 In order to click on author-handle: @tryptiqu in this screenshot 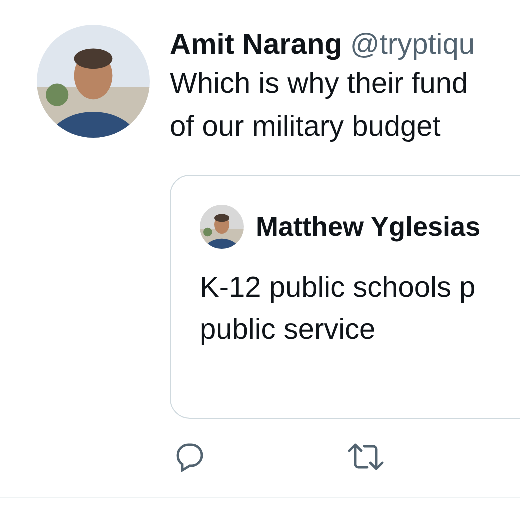, I will do `click(412, 45)`.